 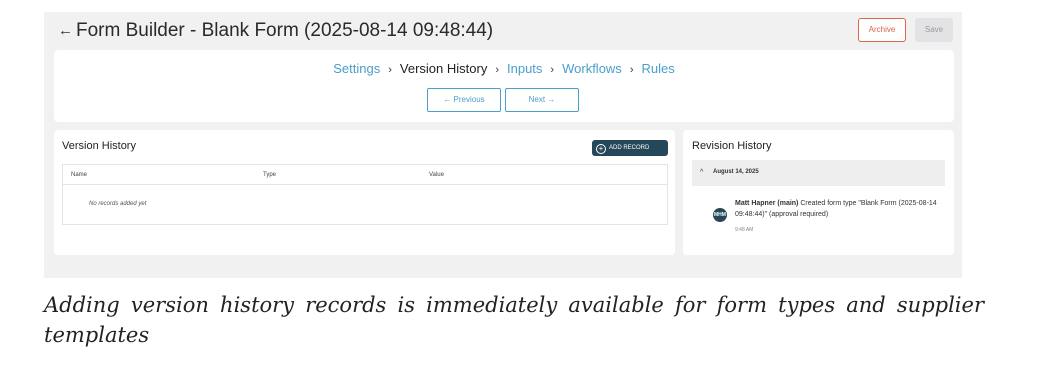 What do you see at coordinates (269, 175) in the screenshot?
I see `column-header-type: Type` at bounding box center [269, 175].